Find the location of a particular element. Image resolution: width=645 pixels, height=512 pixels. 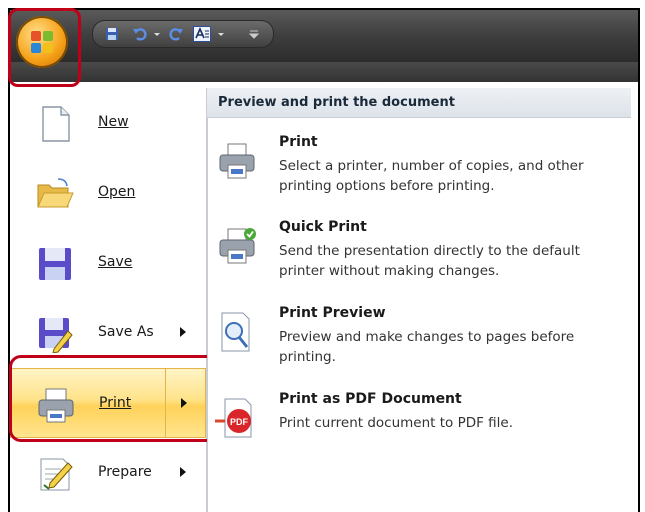

menu-item-label: Prepare is located at coordinates (125, 472).